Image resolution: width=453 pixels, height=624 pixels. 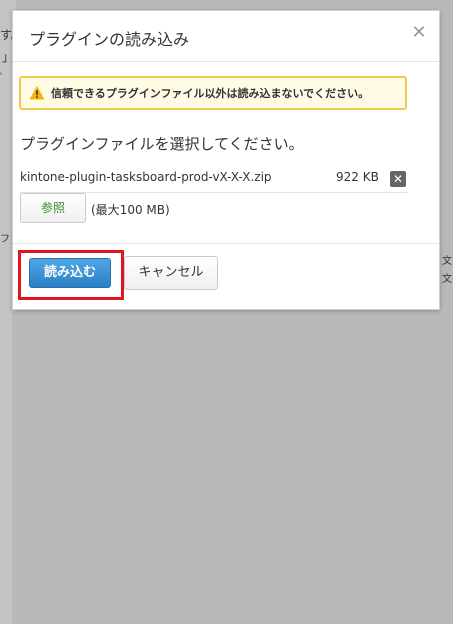 What do you see at coordinates (53, 208) in the screenshot?
I see `browse-button: 参照` at bounding box center [53, 208].